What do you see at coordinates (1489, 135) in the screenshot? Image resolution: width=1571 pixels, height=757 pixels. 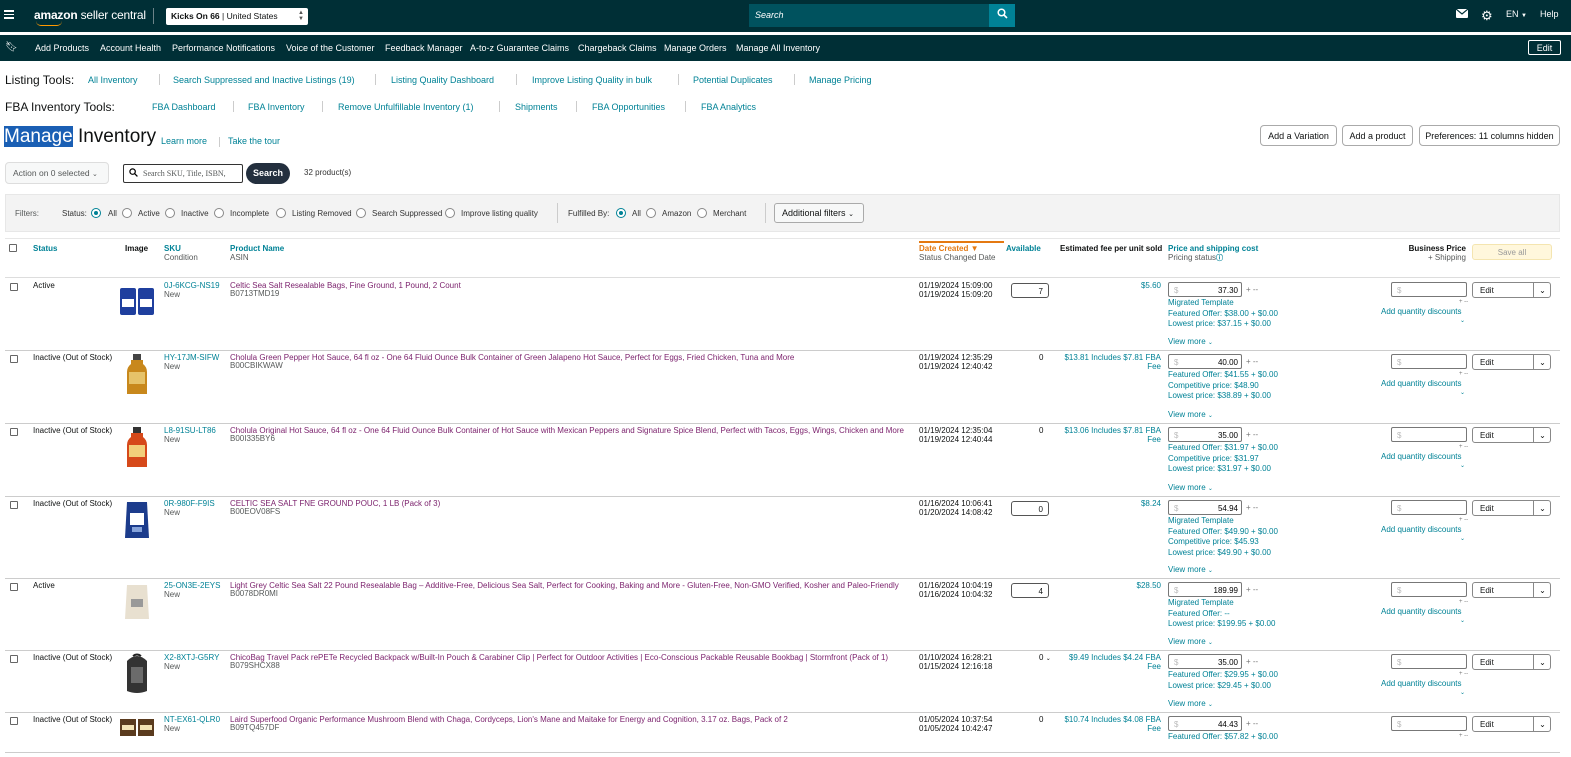 I see `preferences-button: Preferences: 11 columns hidden` at bounding box center [1489, 135].